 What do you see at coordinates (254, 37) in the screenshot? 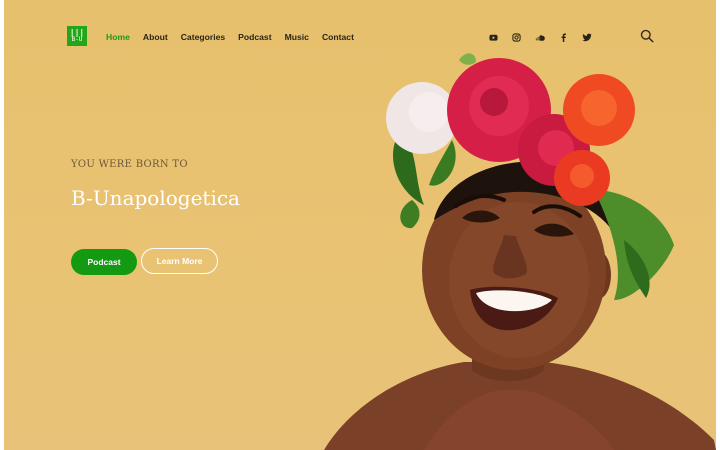
I see `nav-podcast: Podcast` at bounding box center [254, 37].